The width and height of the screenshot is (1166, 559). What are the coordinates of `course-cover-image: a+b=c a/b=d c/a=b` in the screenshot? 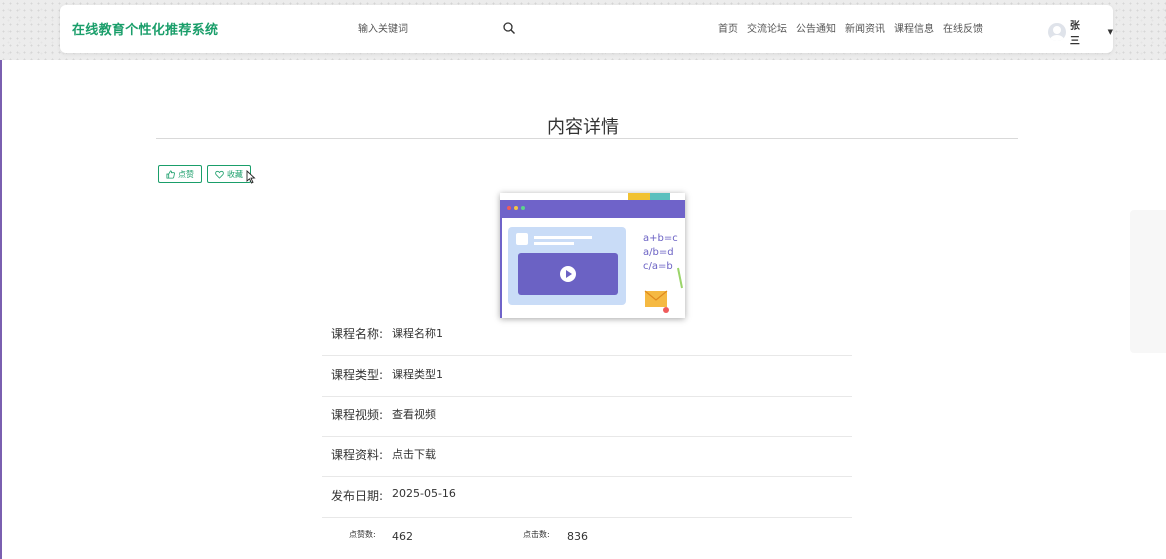 It's located at (592, 255).